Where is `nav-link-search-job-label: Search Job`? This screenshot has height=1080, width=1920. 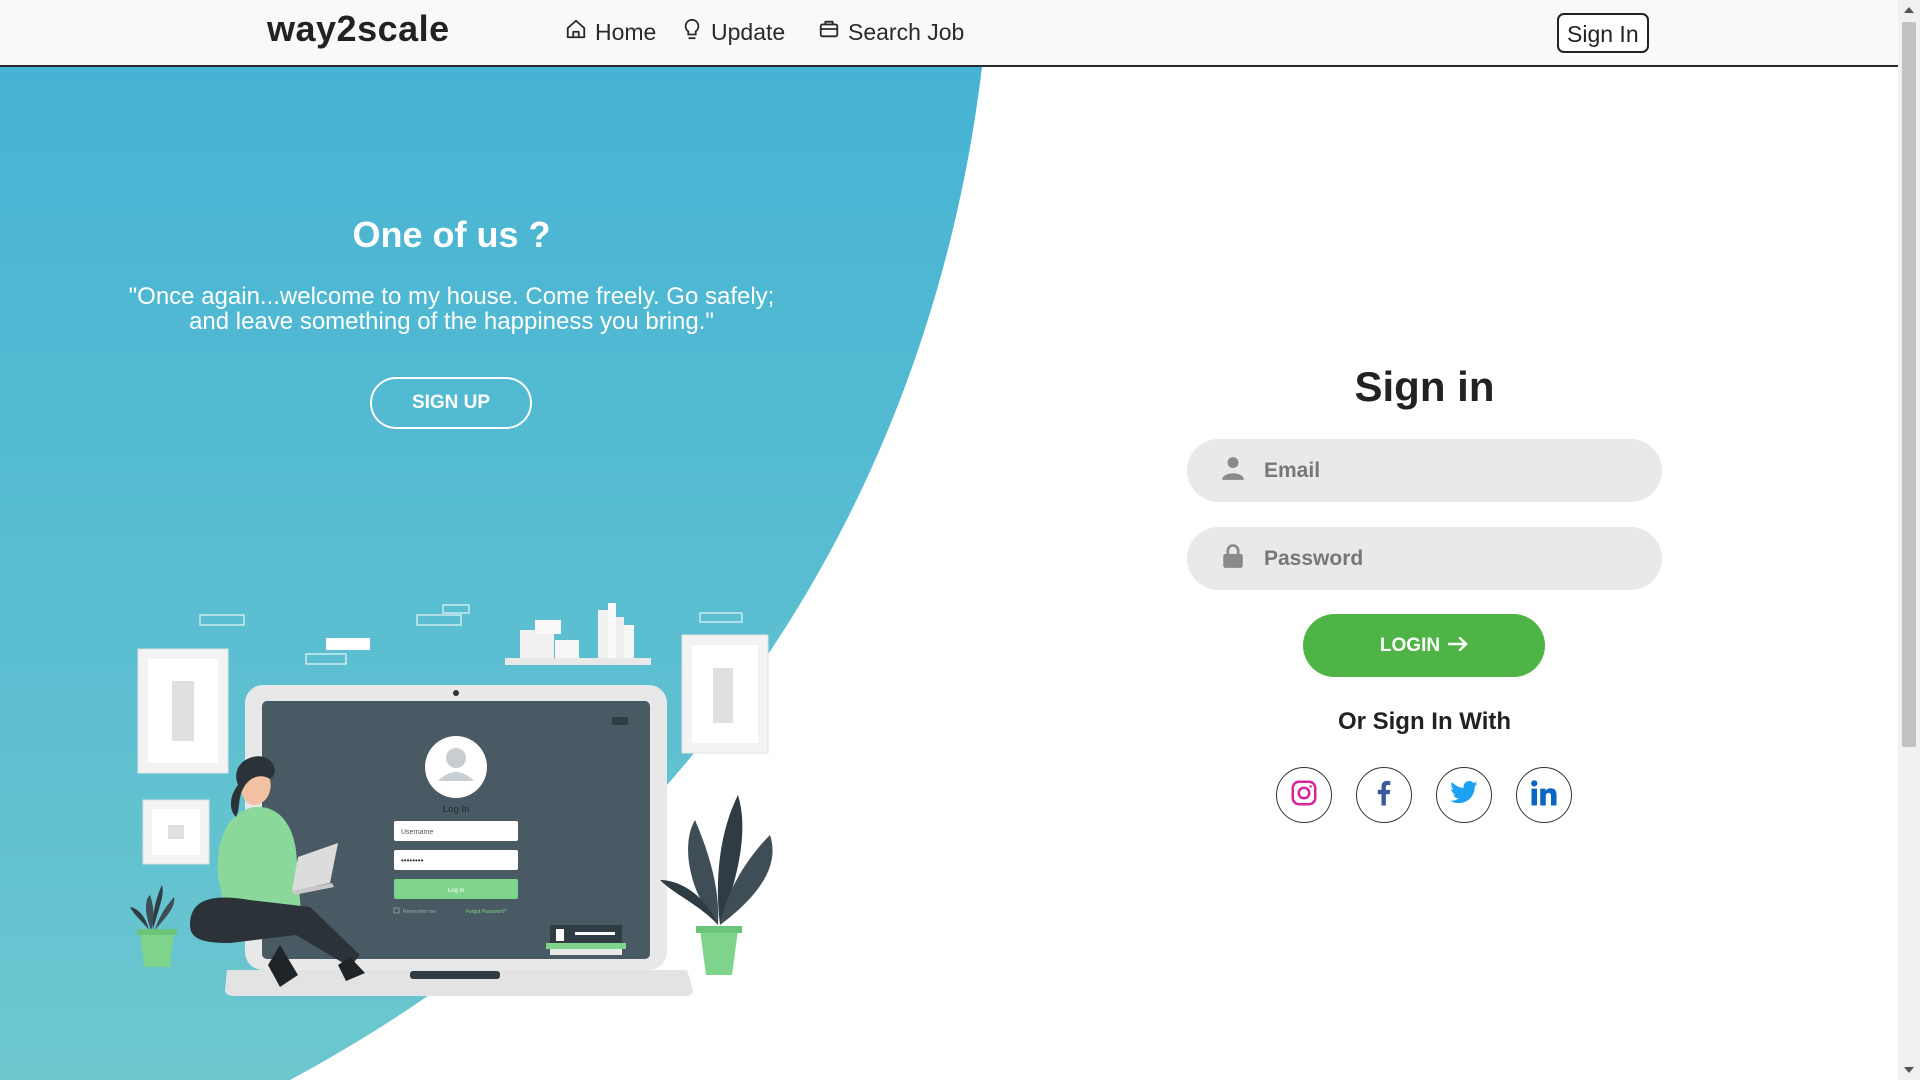
nav-link-search-job-label: Search Job is located at coordinates (906, 31).